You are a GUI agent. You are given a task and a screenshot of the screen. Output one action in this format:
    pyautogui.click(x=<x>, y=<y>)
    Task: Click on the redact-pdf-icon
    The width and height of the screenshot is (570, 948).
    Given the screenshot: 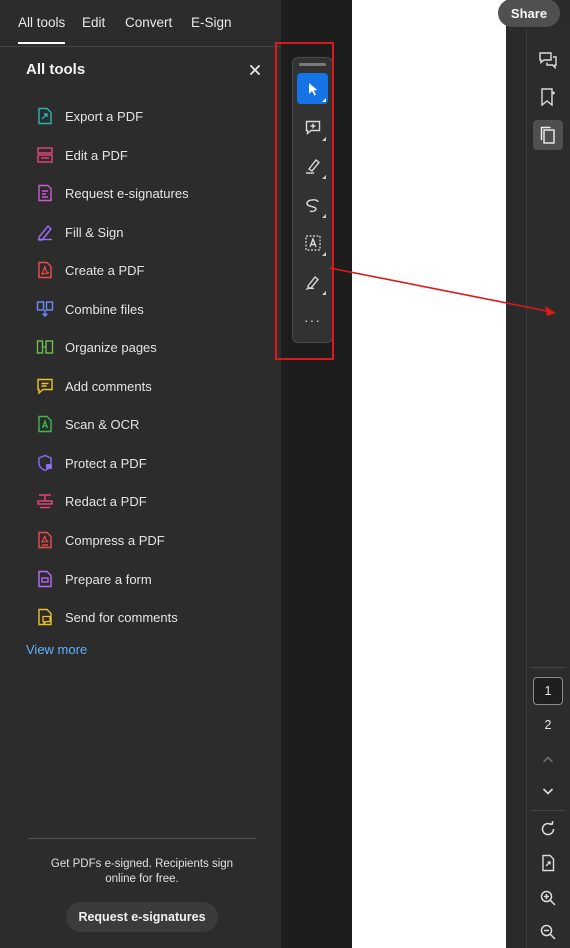 What is the action you would take?
    pyautogui.click(x=45, y=501)
    